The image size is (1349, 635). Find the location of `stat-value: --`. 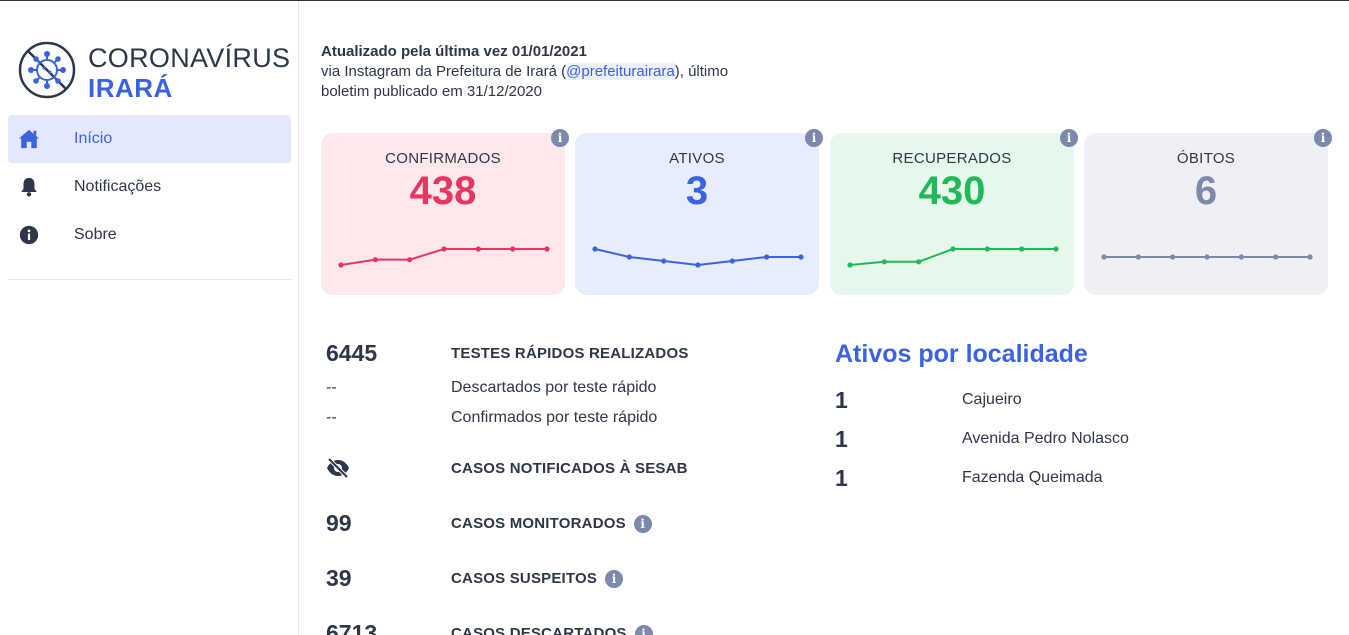

stat-value: -- is located at coordinates (331, 417).